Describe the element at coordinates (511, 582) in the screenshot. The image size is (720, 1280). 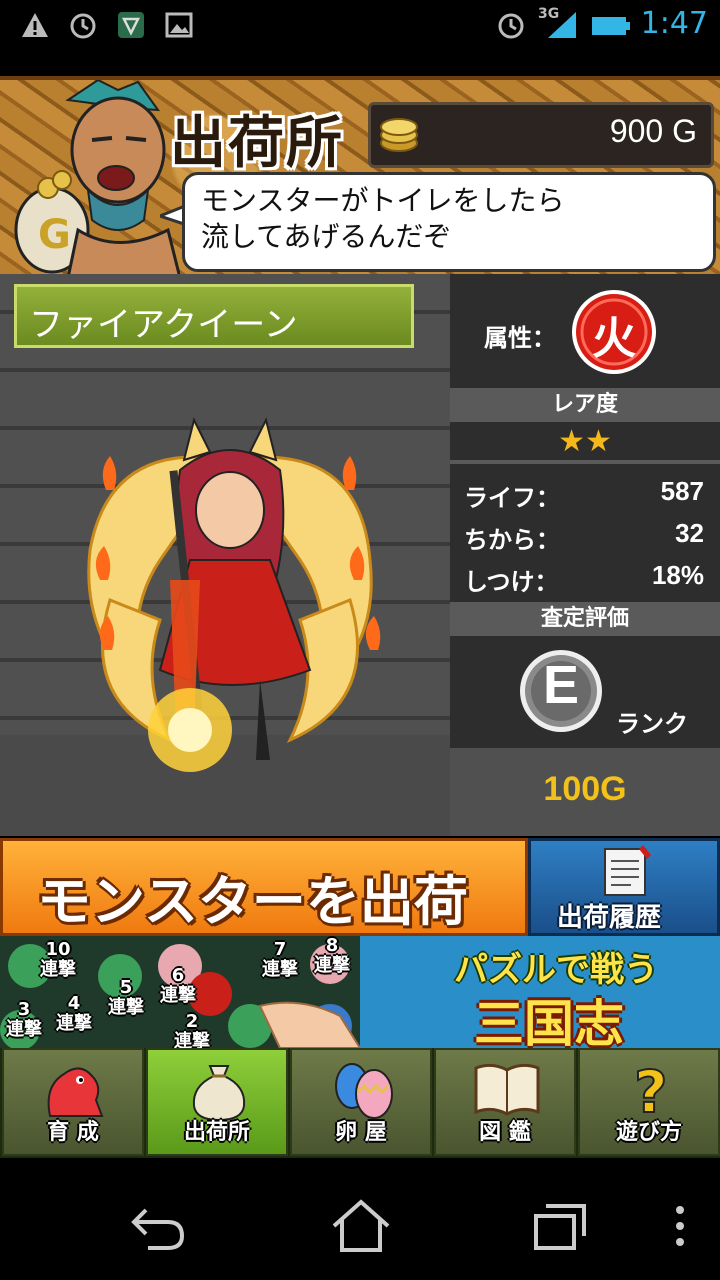
I see `discipline-label: しつけ：` at that location.